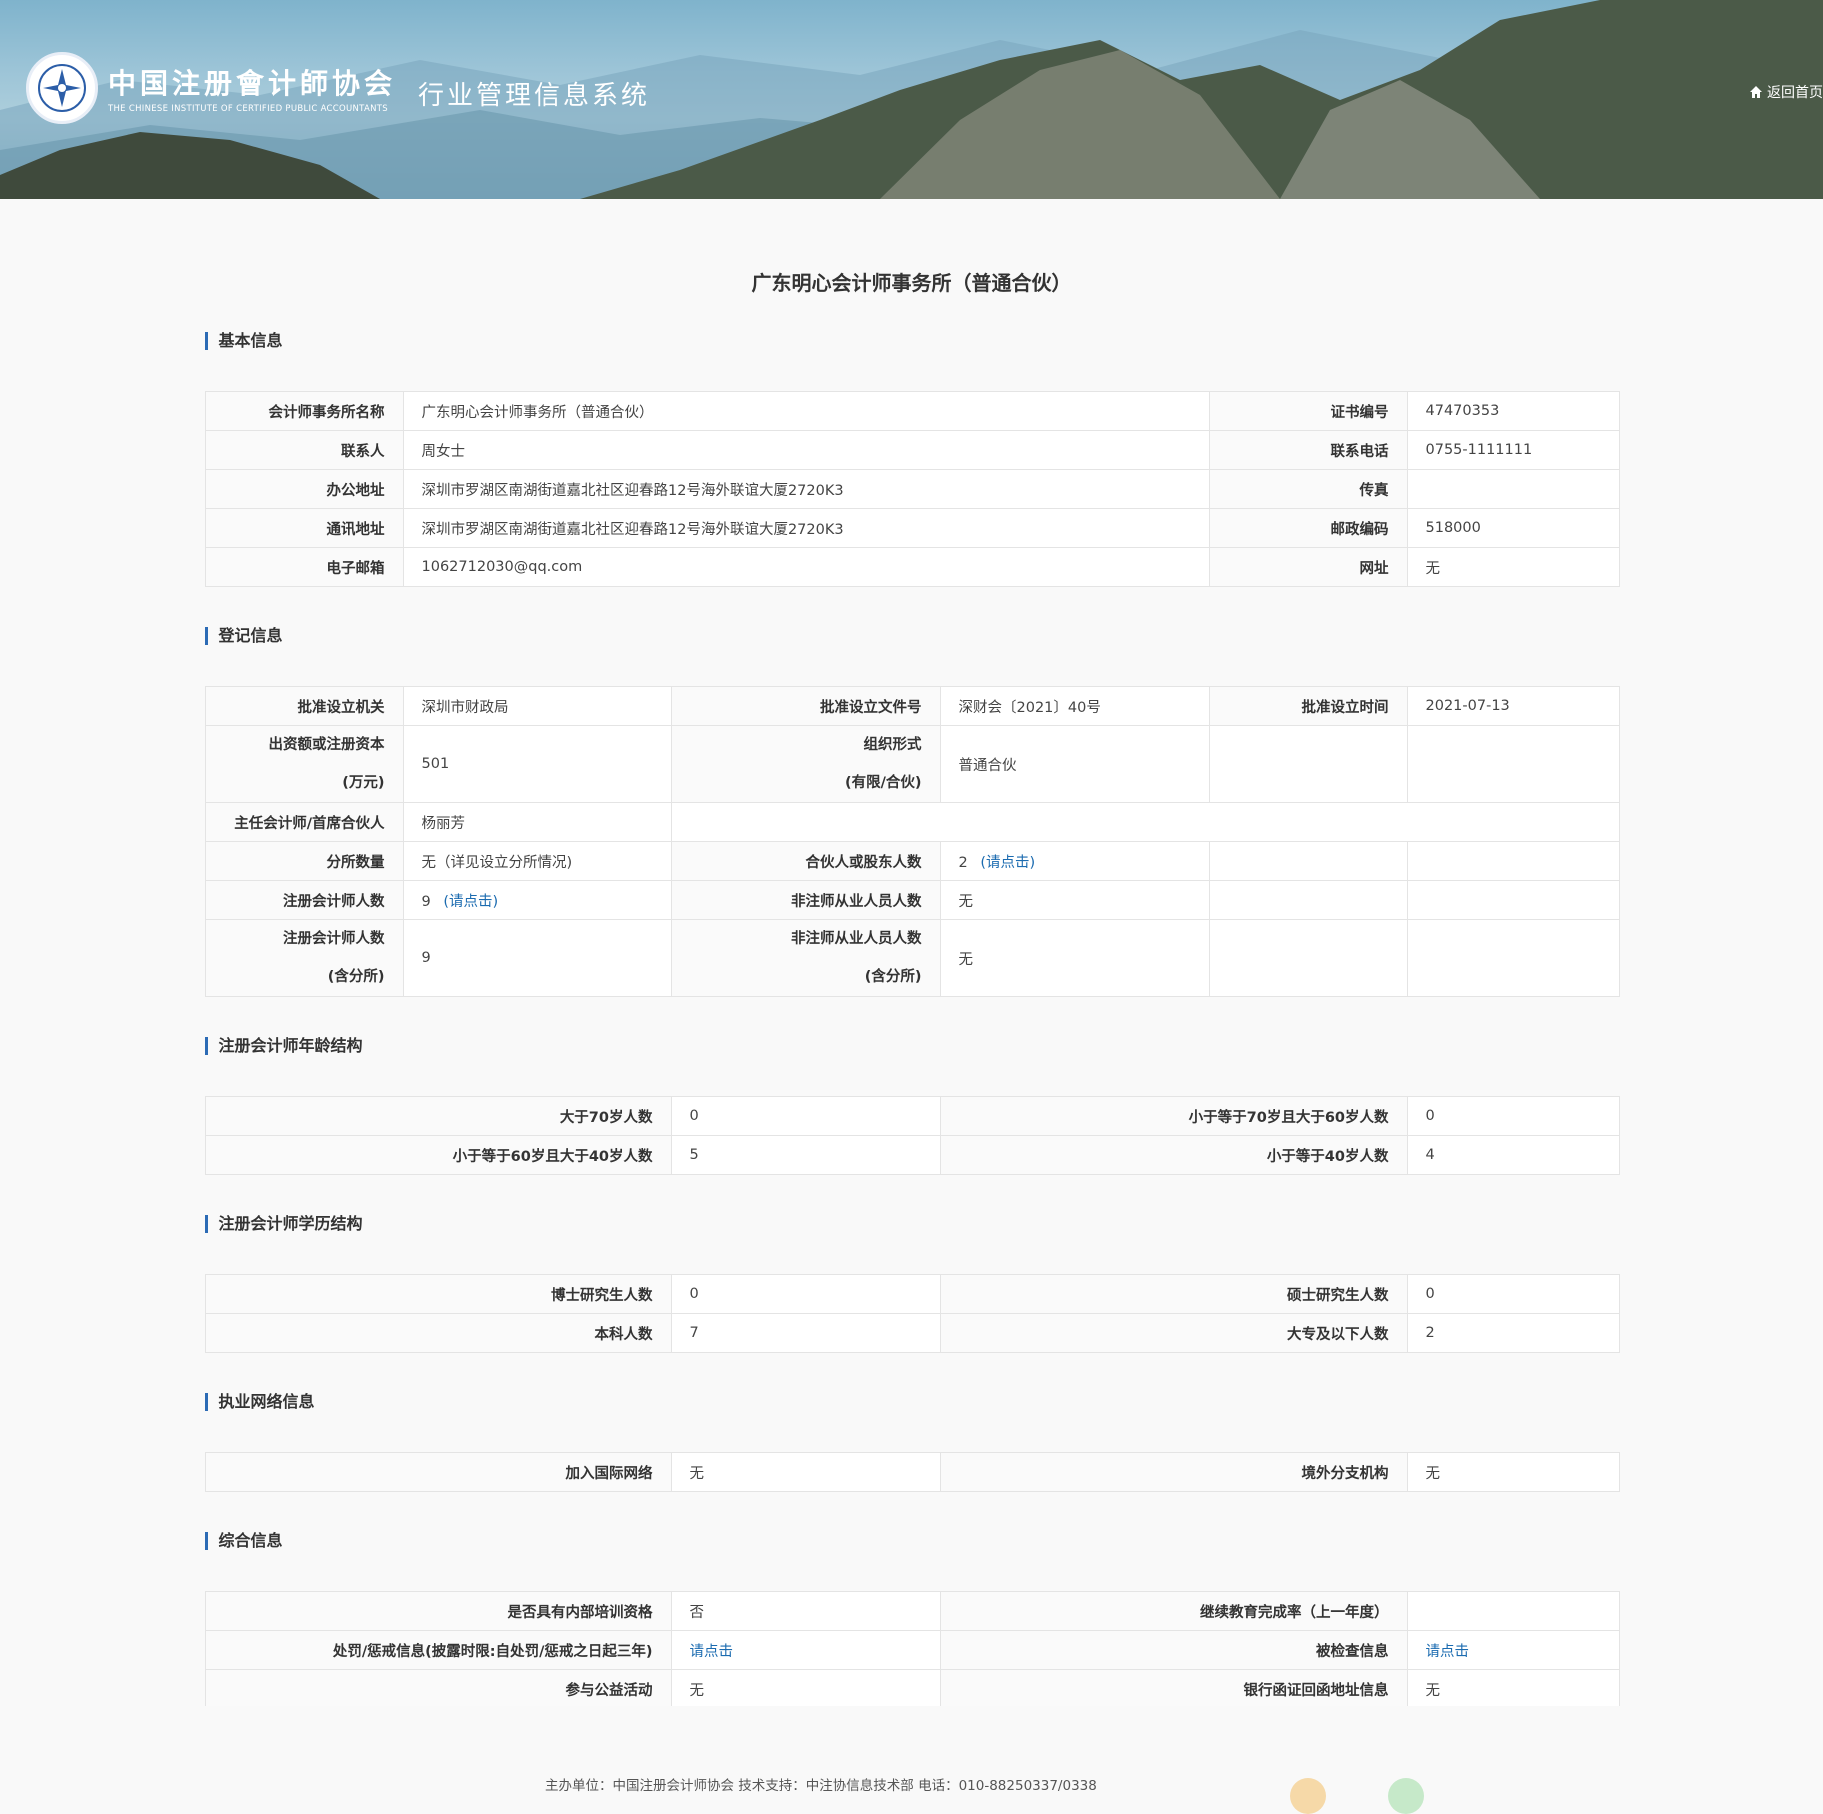 The height and width of the screenshot is (1814, 1823). Describe the element at coordinates (438, 1611) in the screenshot. I see `training-label: 是否具有内部培训资格` at that location.